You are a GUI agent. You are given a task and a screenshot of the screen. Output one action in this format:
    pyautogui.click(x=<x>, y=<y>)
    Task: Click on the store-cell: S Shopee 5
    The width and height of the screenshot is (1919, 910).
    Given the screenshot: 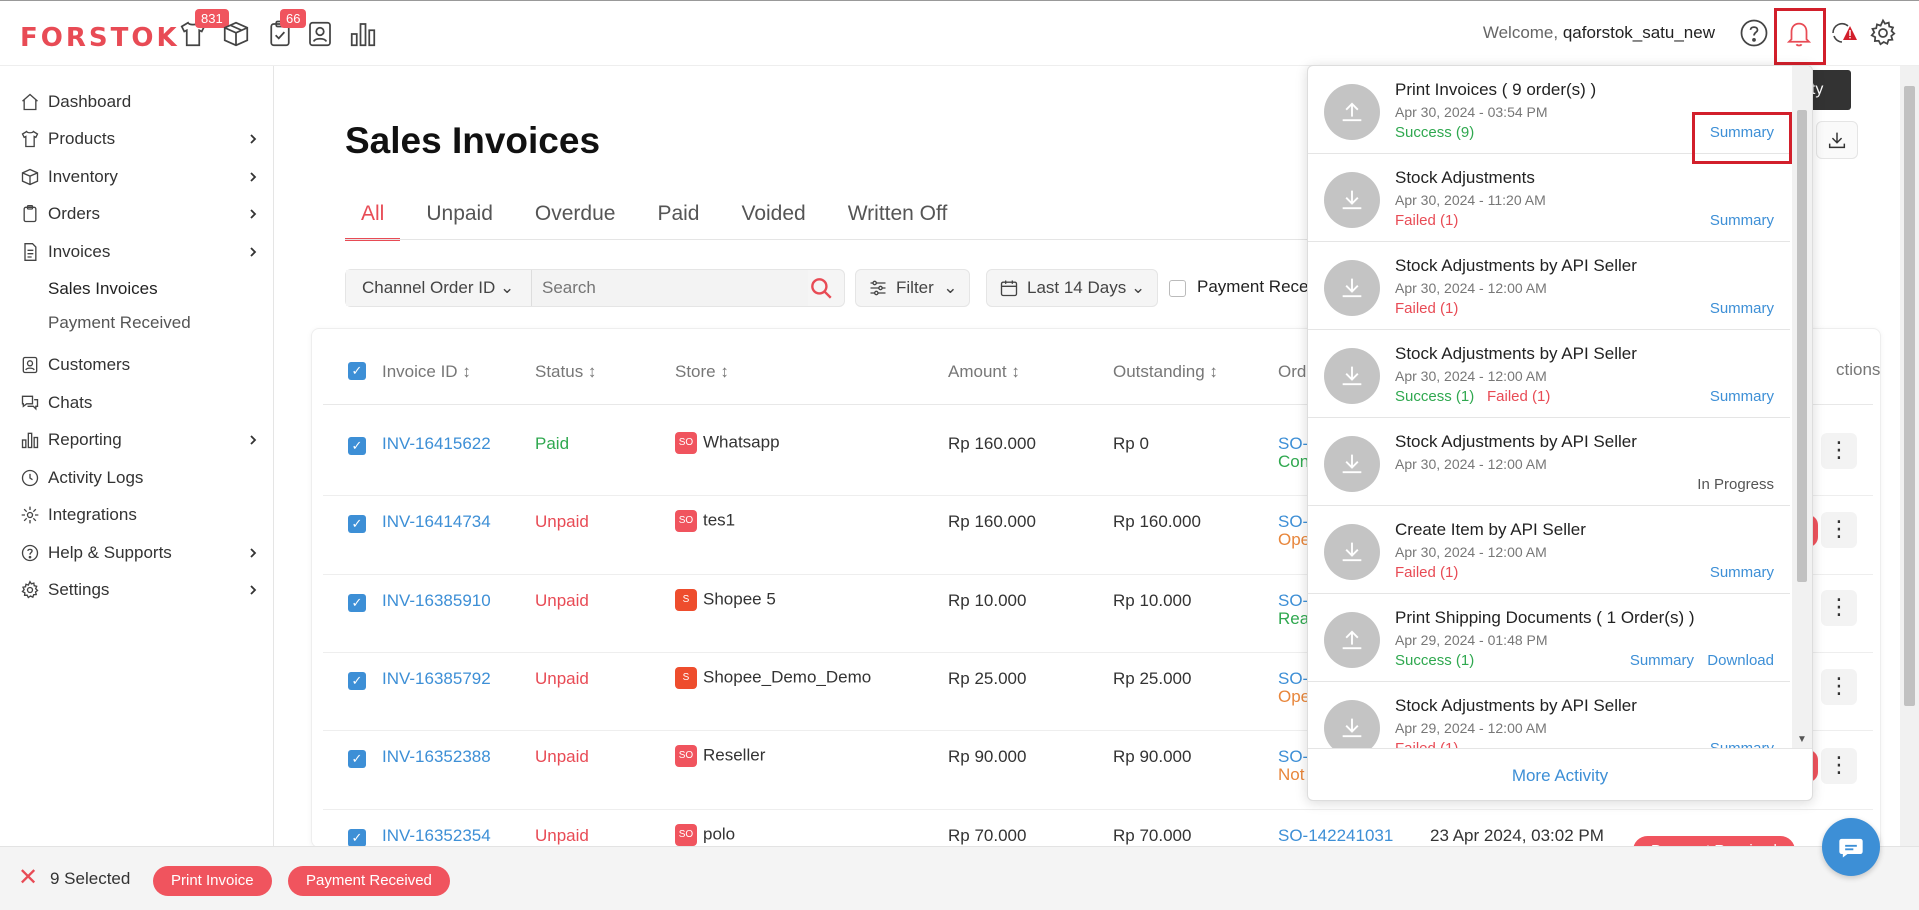 What is the action you would take?
    pyautogui.click(x=725, y=600)
    